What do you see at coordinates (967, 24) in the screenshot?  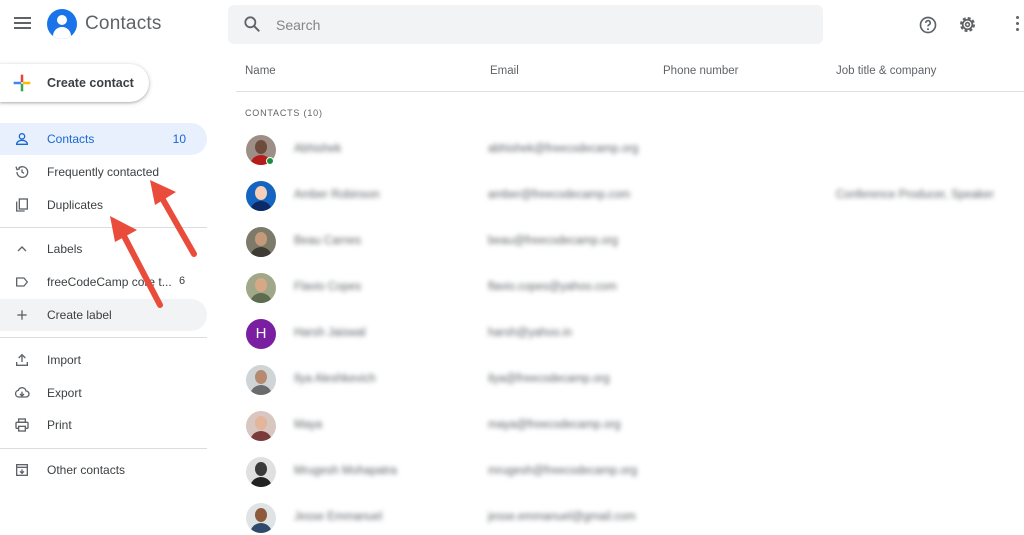 I see `gear-icon` at bounding box center [967, 24].